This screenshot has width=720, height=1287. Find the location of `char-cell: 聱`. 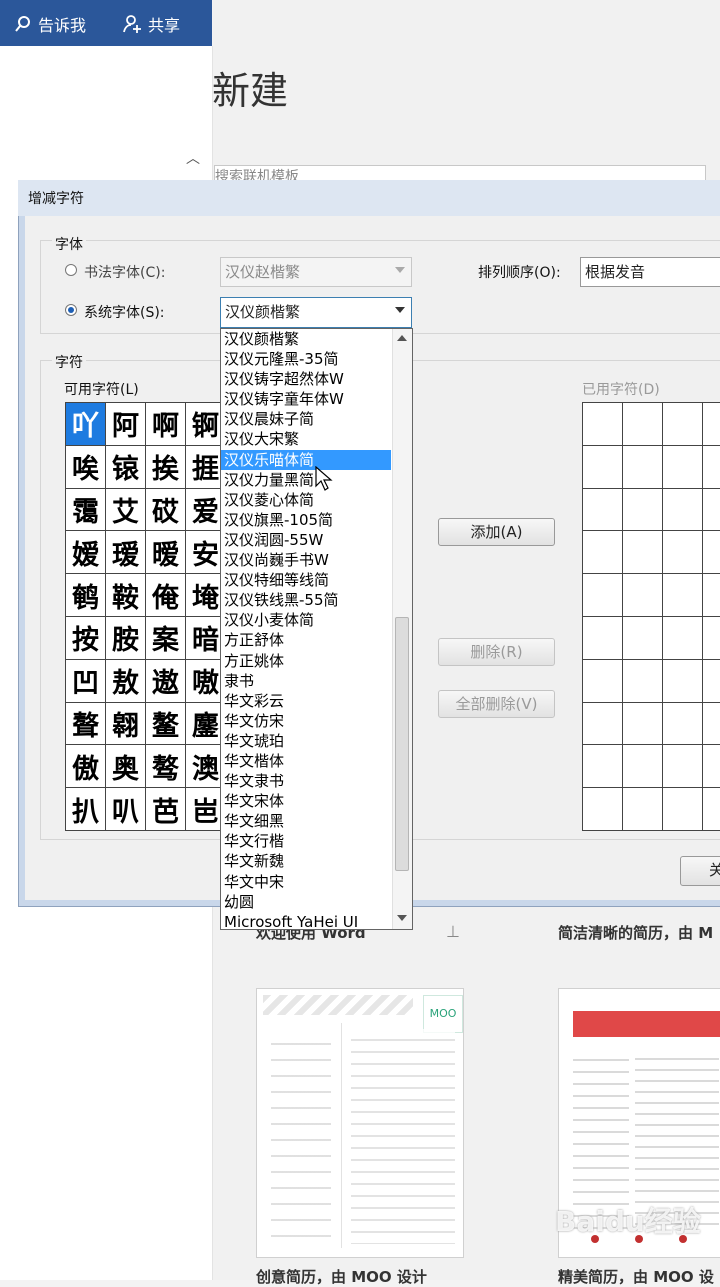

char-cell: 聱 is located at coordinates (86, 724).